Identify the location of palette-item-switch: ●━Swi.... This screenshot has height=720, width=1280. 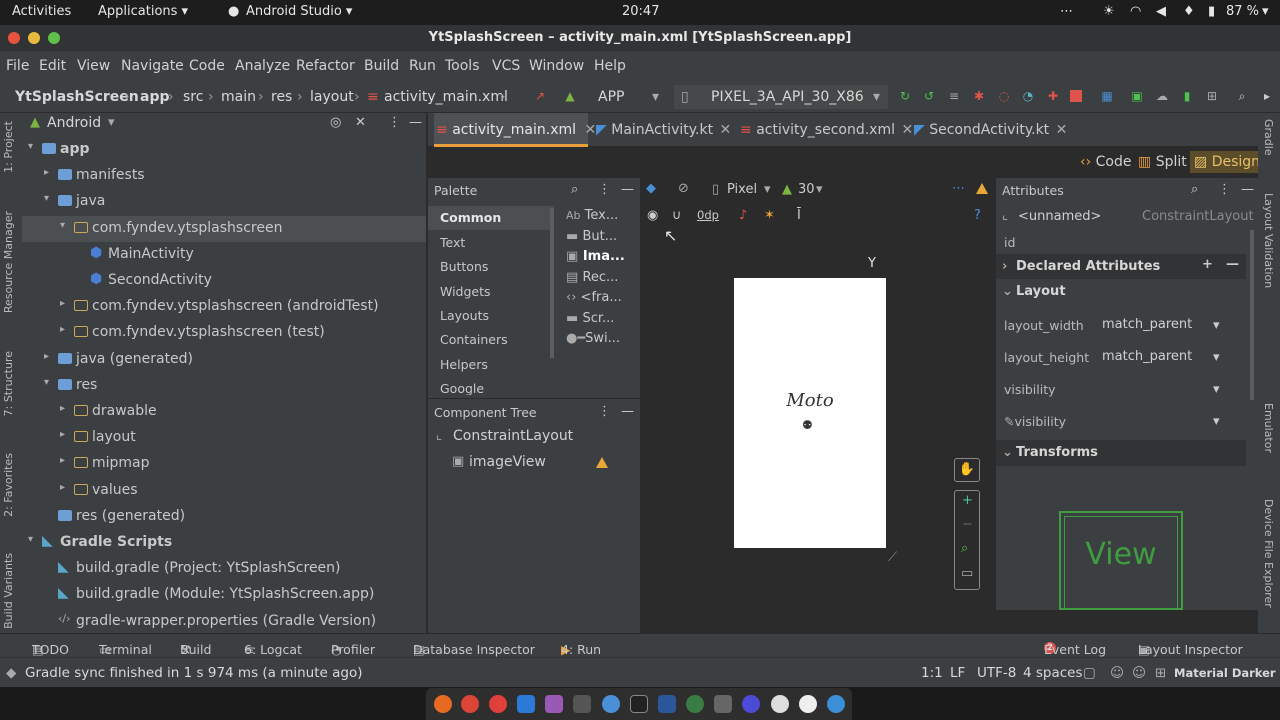
(593, 338).